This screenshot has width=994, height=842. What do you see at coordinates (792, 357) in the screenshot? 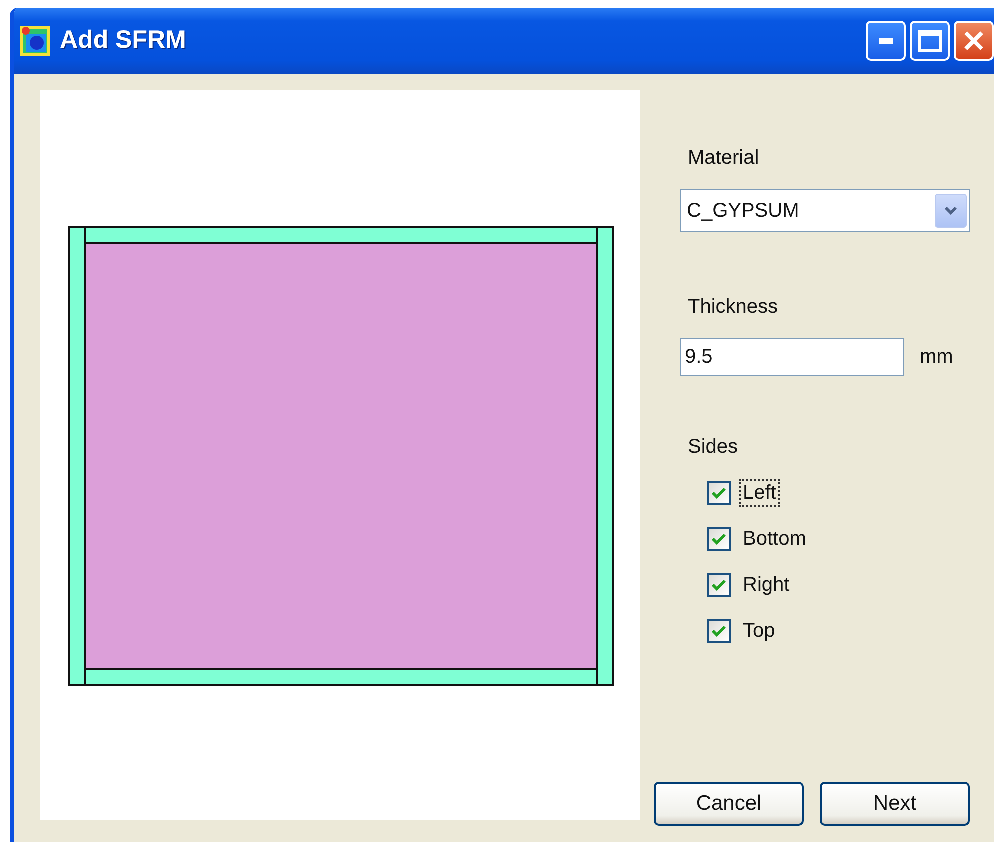
I see `thickness-input: 9.5` at bounding box center [792, 357].